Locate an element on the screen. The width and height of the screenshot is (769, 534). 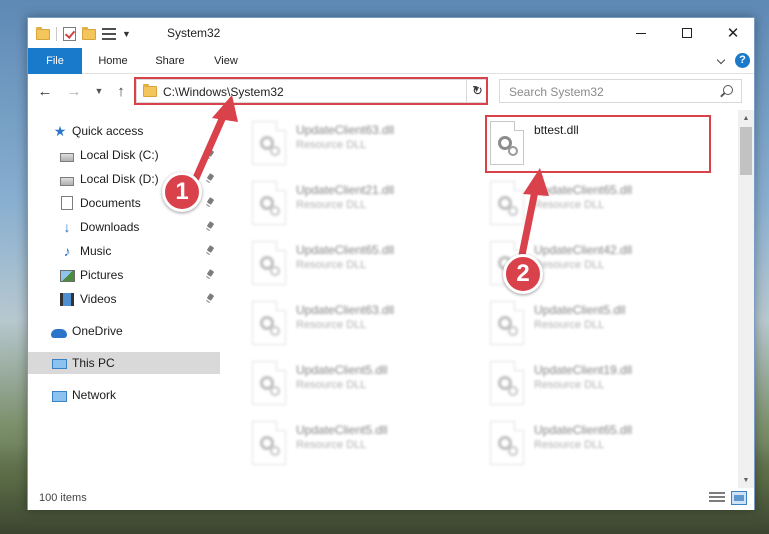
tab-home: Home is located at coordinates (113, 61).